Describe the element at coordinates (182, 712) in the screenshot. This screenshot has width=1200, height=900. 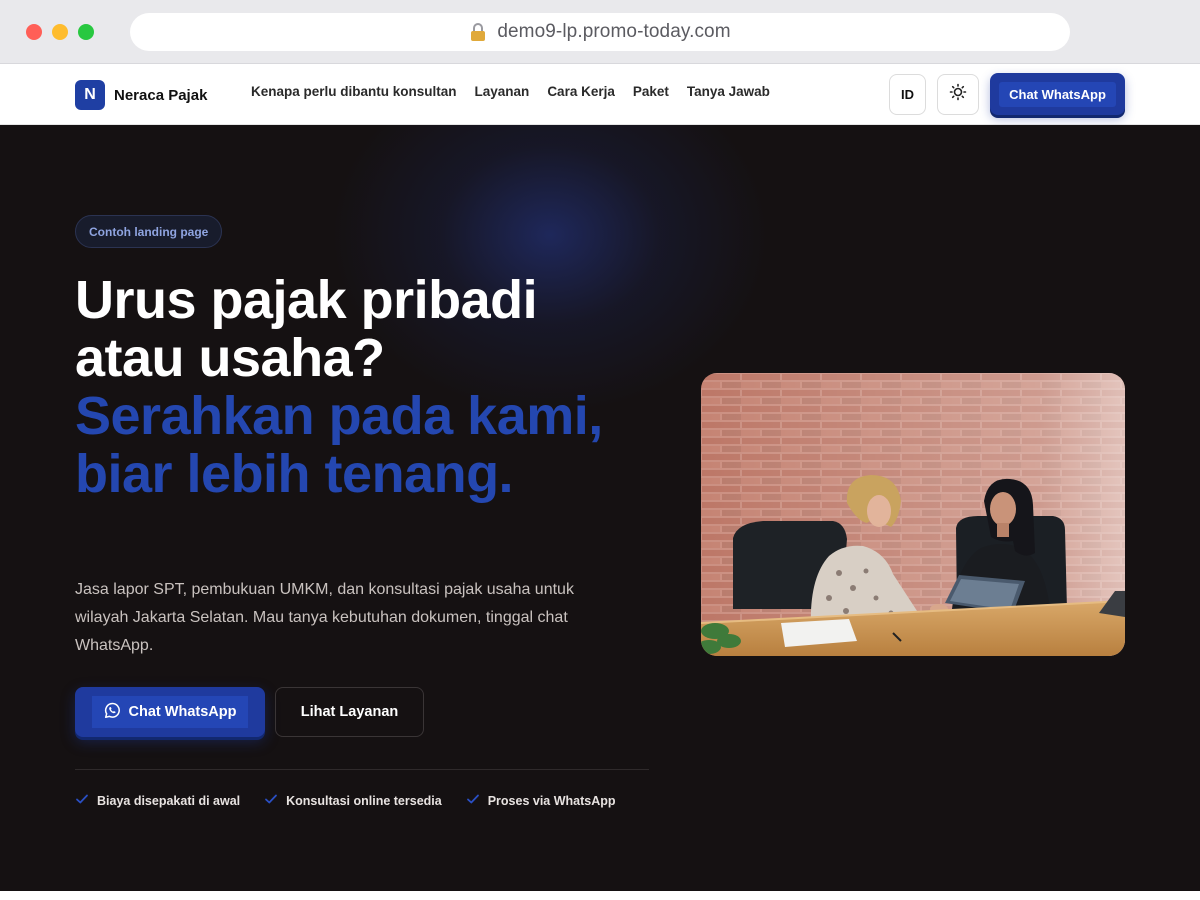
I see `hero-whatsapp-label: Chat WhatsApp` at that location.